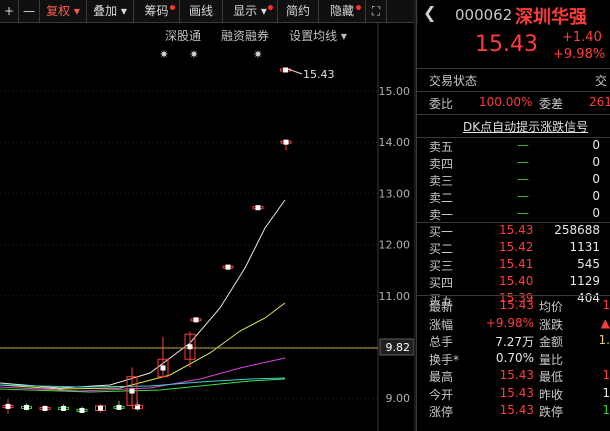 This screenshot has width=610, height=431. What do you see at coordinates (318, 36) in the screenshot?
I see `chart-menu-item: 设置均线 ▾` at bounding box center [318, 36].